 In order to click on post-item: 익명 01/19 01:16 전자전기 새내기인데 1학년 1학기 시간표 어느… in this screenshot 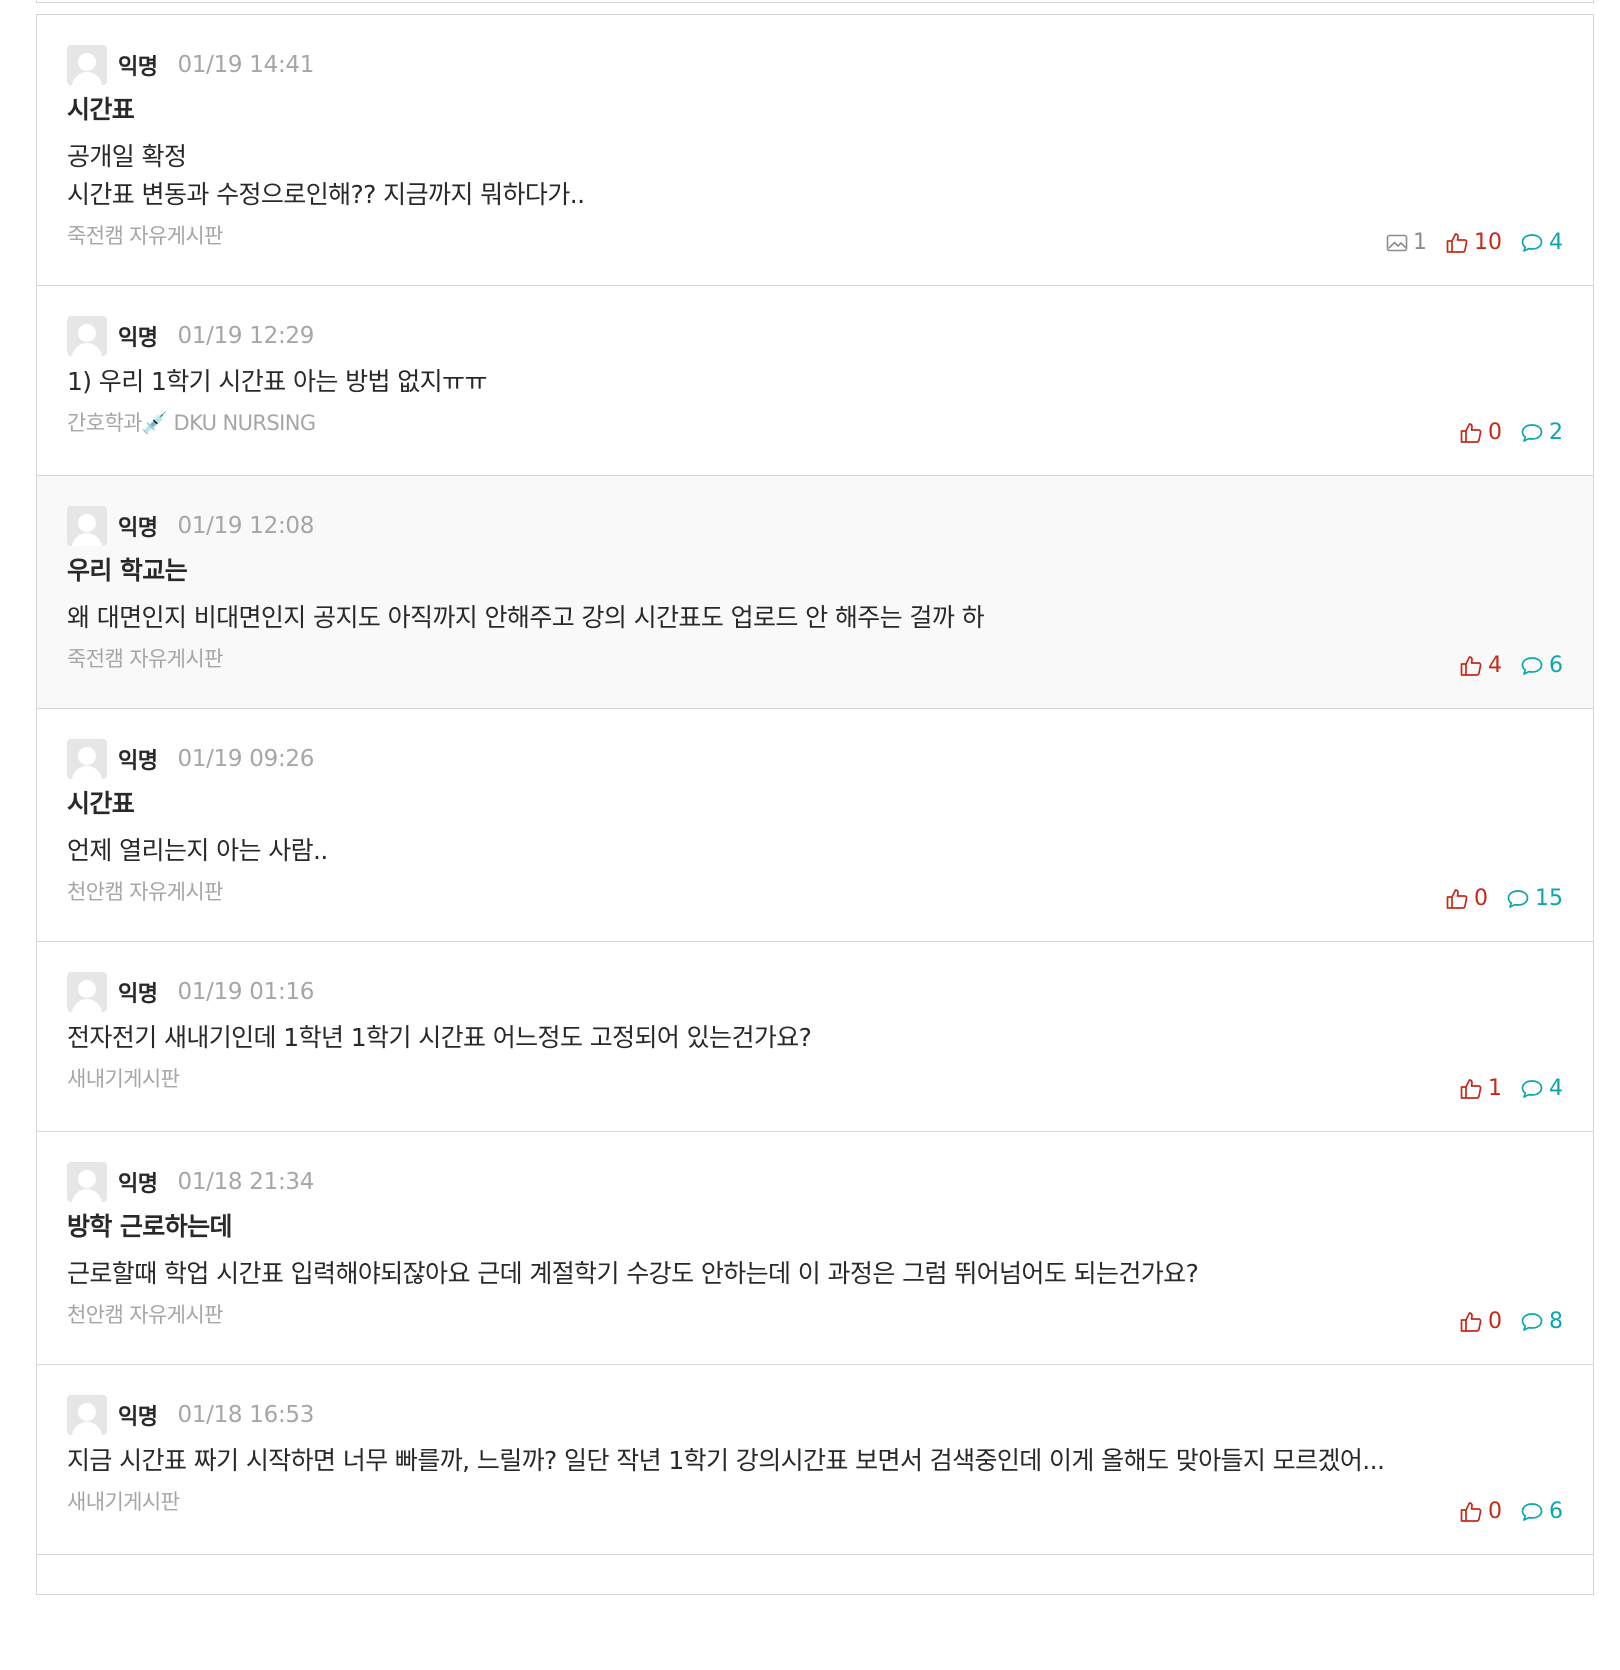, I will do `click(815, 1037)`.